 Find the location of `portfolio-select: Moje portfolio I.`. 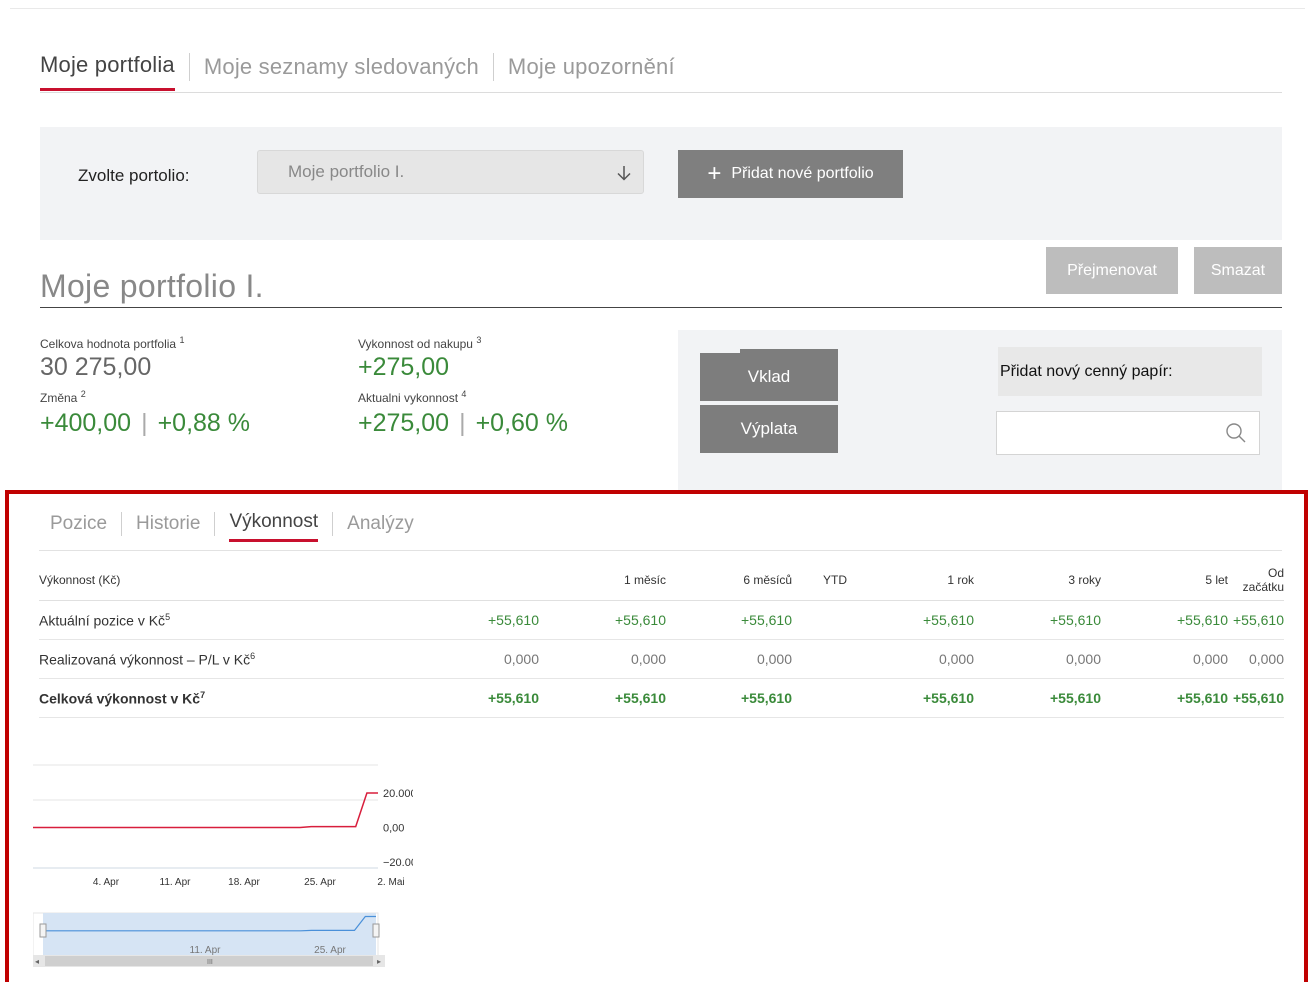

portfolio-select: Moje portfolio I. is located at coordinates (450, 172).